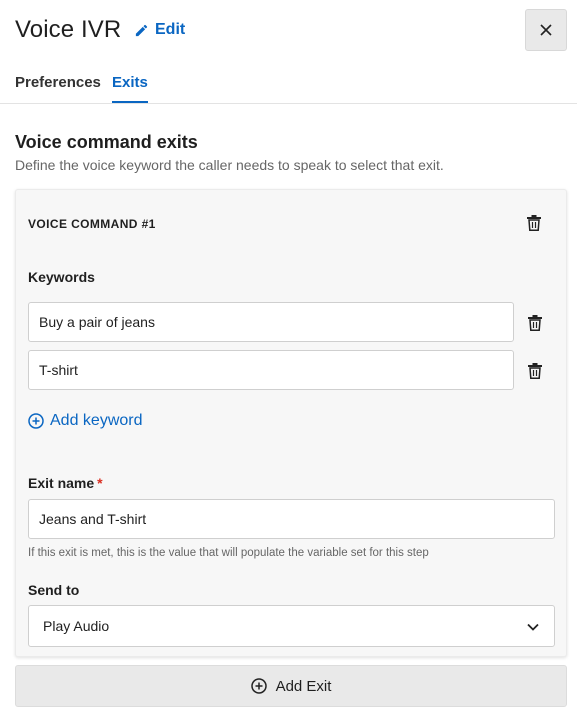 The image size is (577, 726). Describe the element at coordinates (61, 277) in the screenshot. I see `keywords-label: Keywords` at that location.